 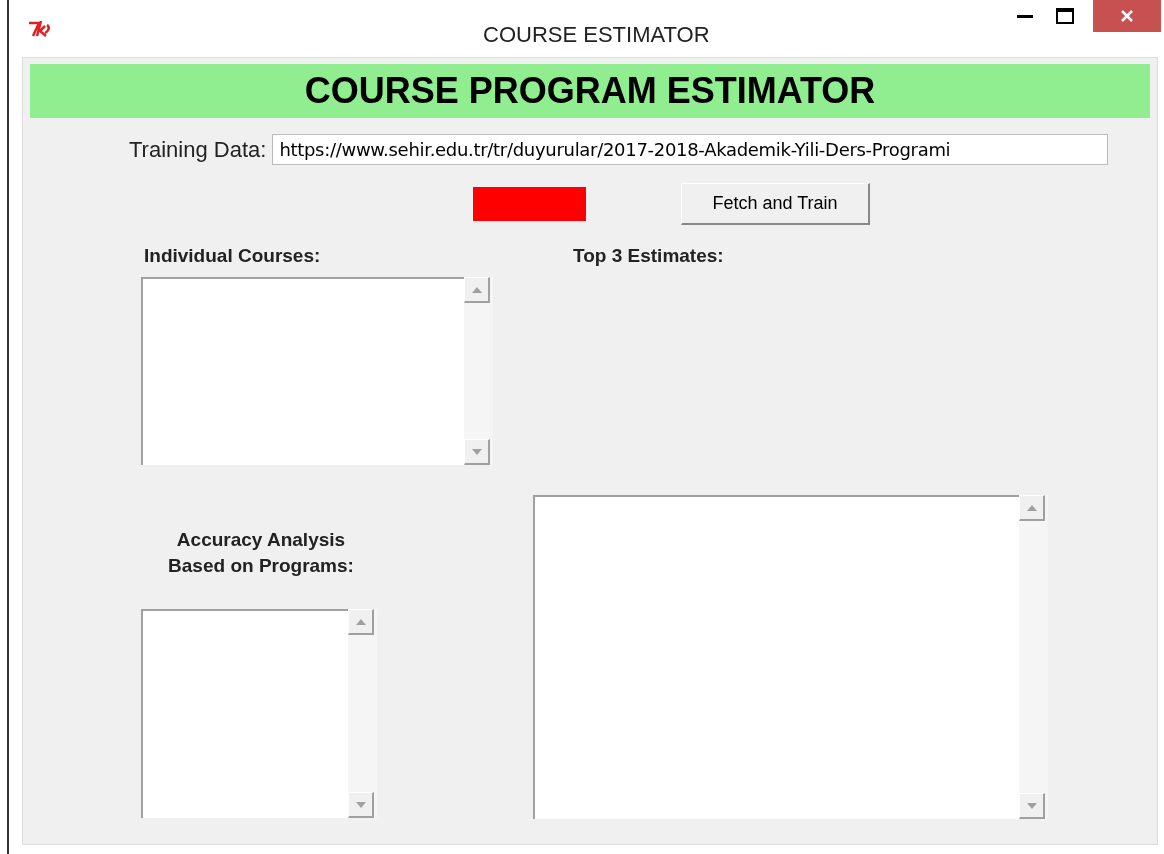 What do you see at coordinates (649, 256) in the screenshot?
I see `top-estimates-label: Top 3 Estimates:` at bounding box center [649, 256].